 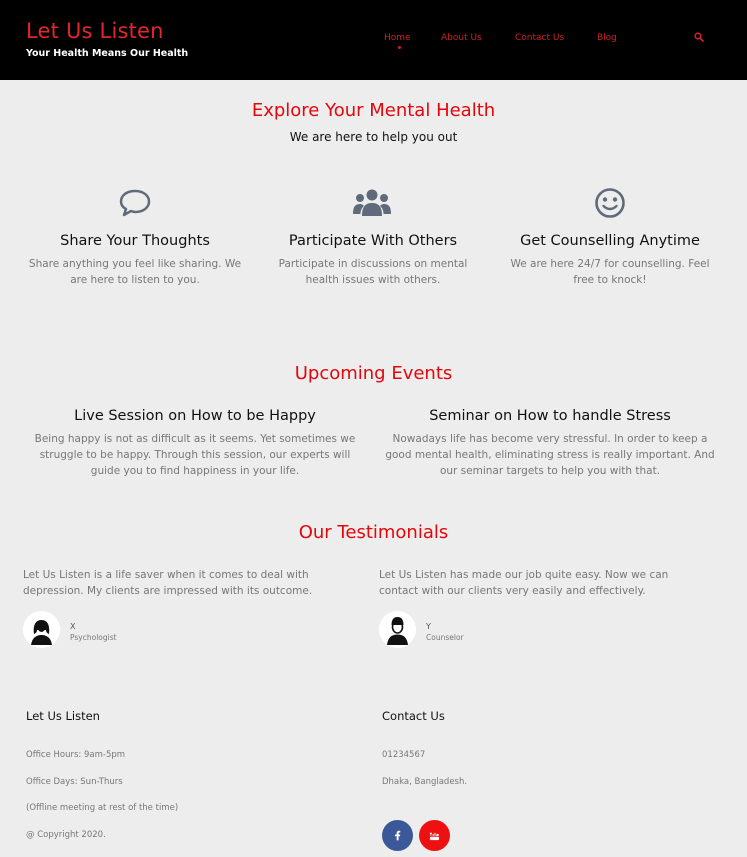 What do you see at coordinates (373, 373) in the screenshot?
I see `events-title: Upcoming Events` at bounding box center [373, 373].